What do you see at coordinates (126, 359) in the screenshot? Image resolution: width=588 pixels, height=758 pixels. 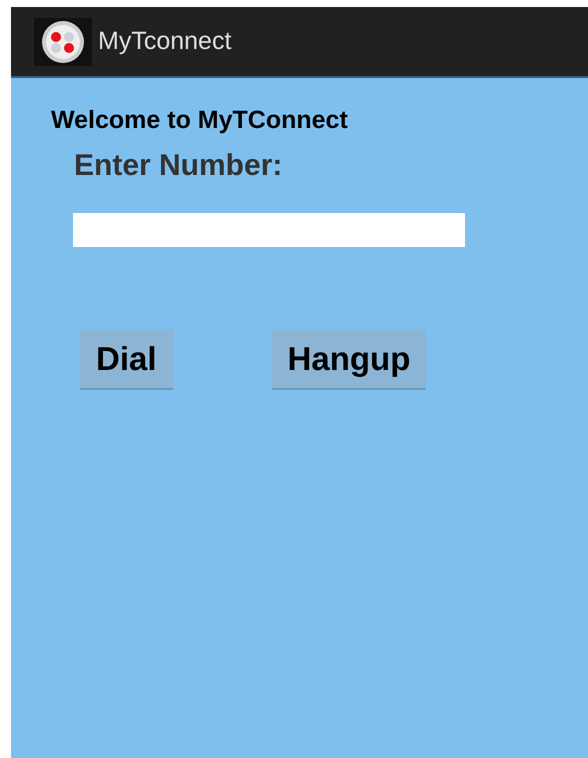 I see `dial-button: Dial` at bounding box center [126, 359].